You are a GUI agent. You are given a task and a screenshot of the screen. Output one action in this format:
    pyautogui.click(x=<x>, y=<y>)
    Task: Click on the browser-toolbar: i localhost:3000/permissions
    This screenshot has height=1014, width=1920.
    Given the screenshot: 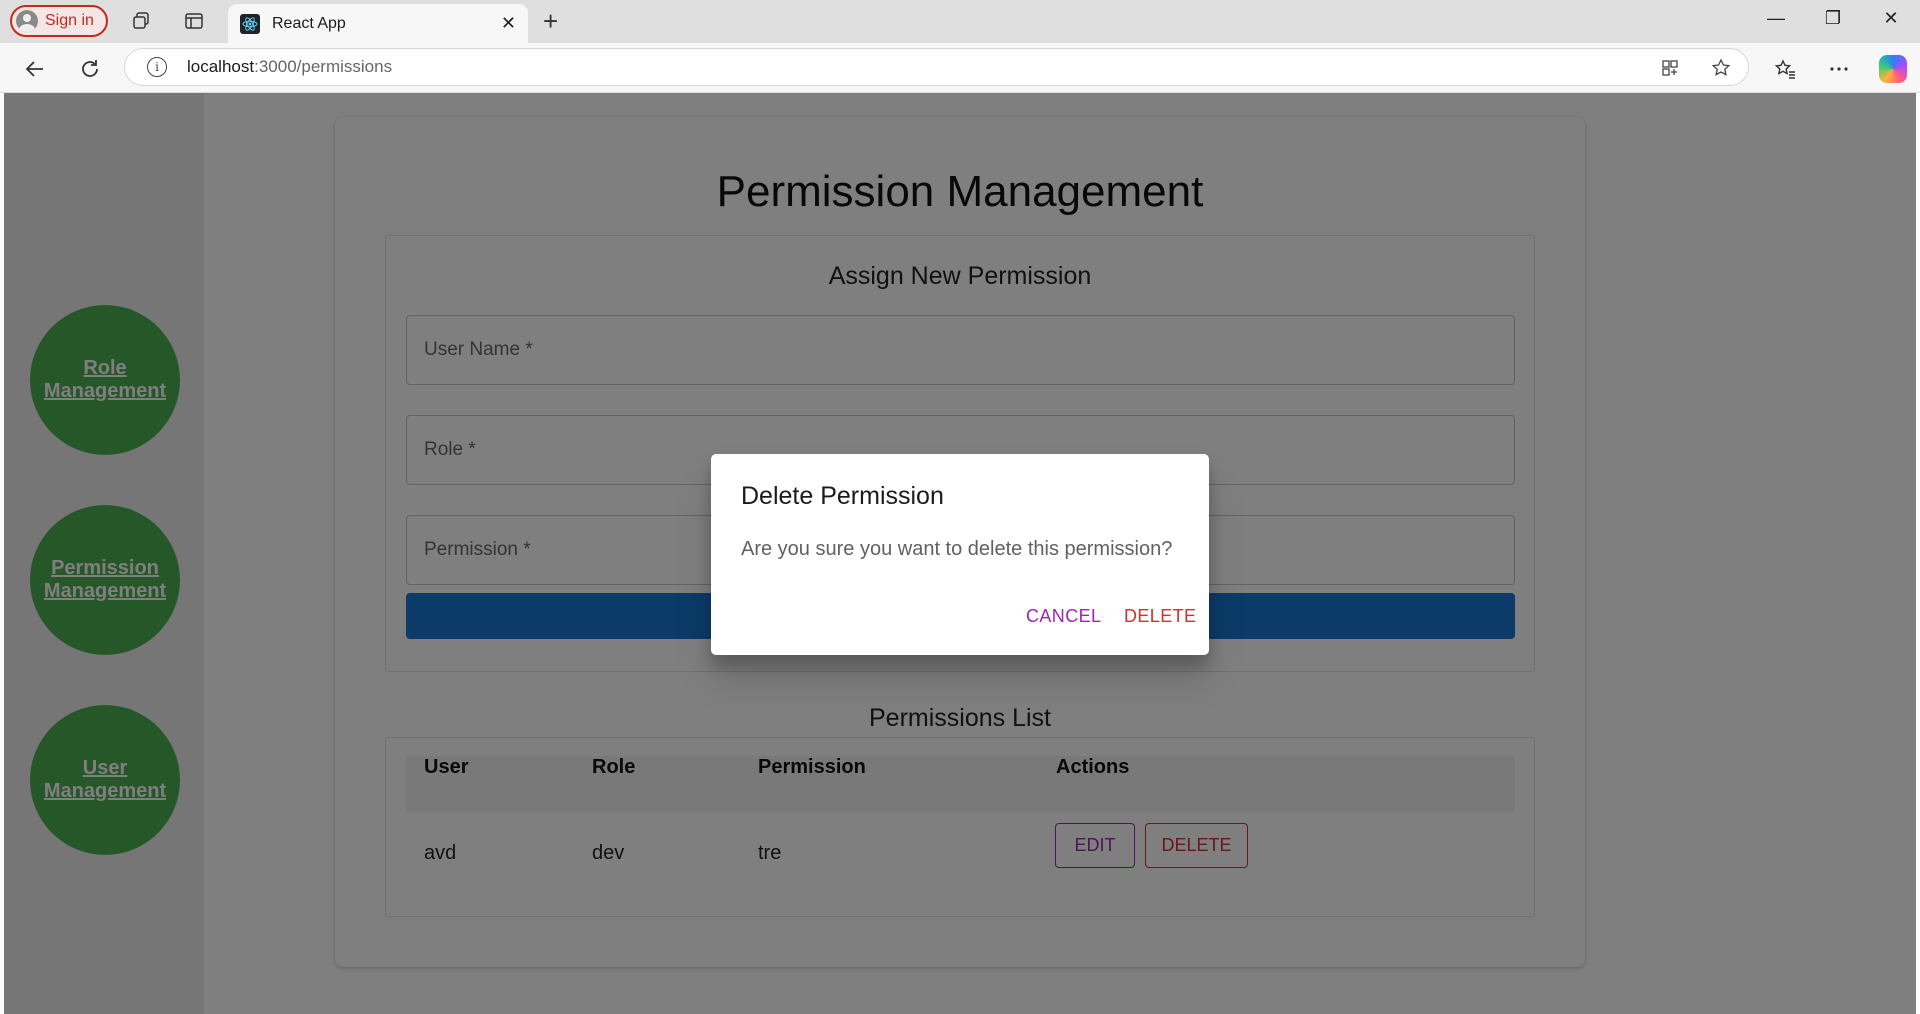 What is the action you would take?
    pyautogui.click(x=960, y=68)
    